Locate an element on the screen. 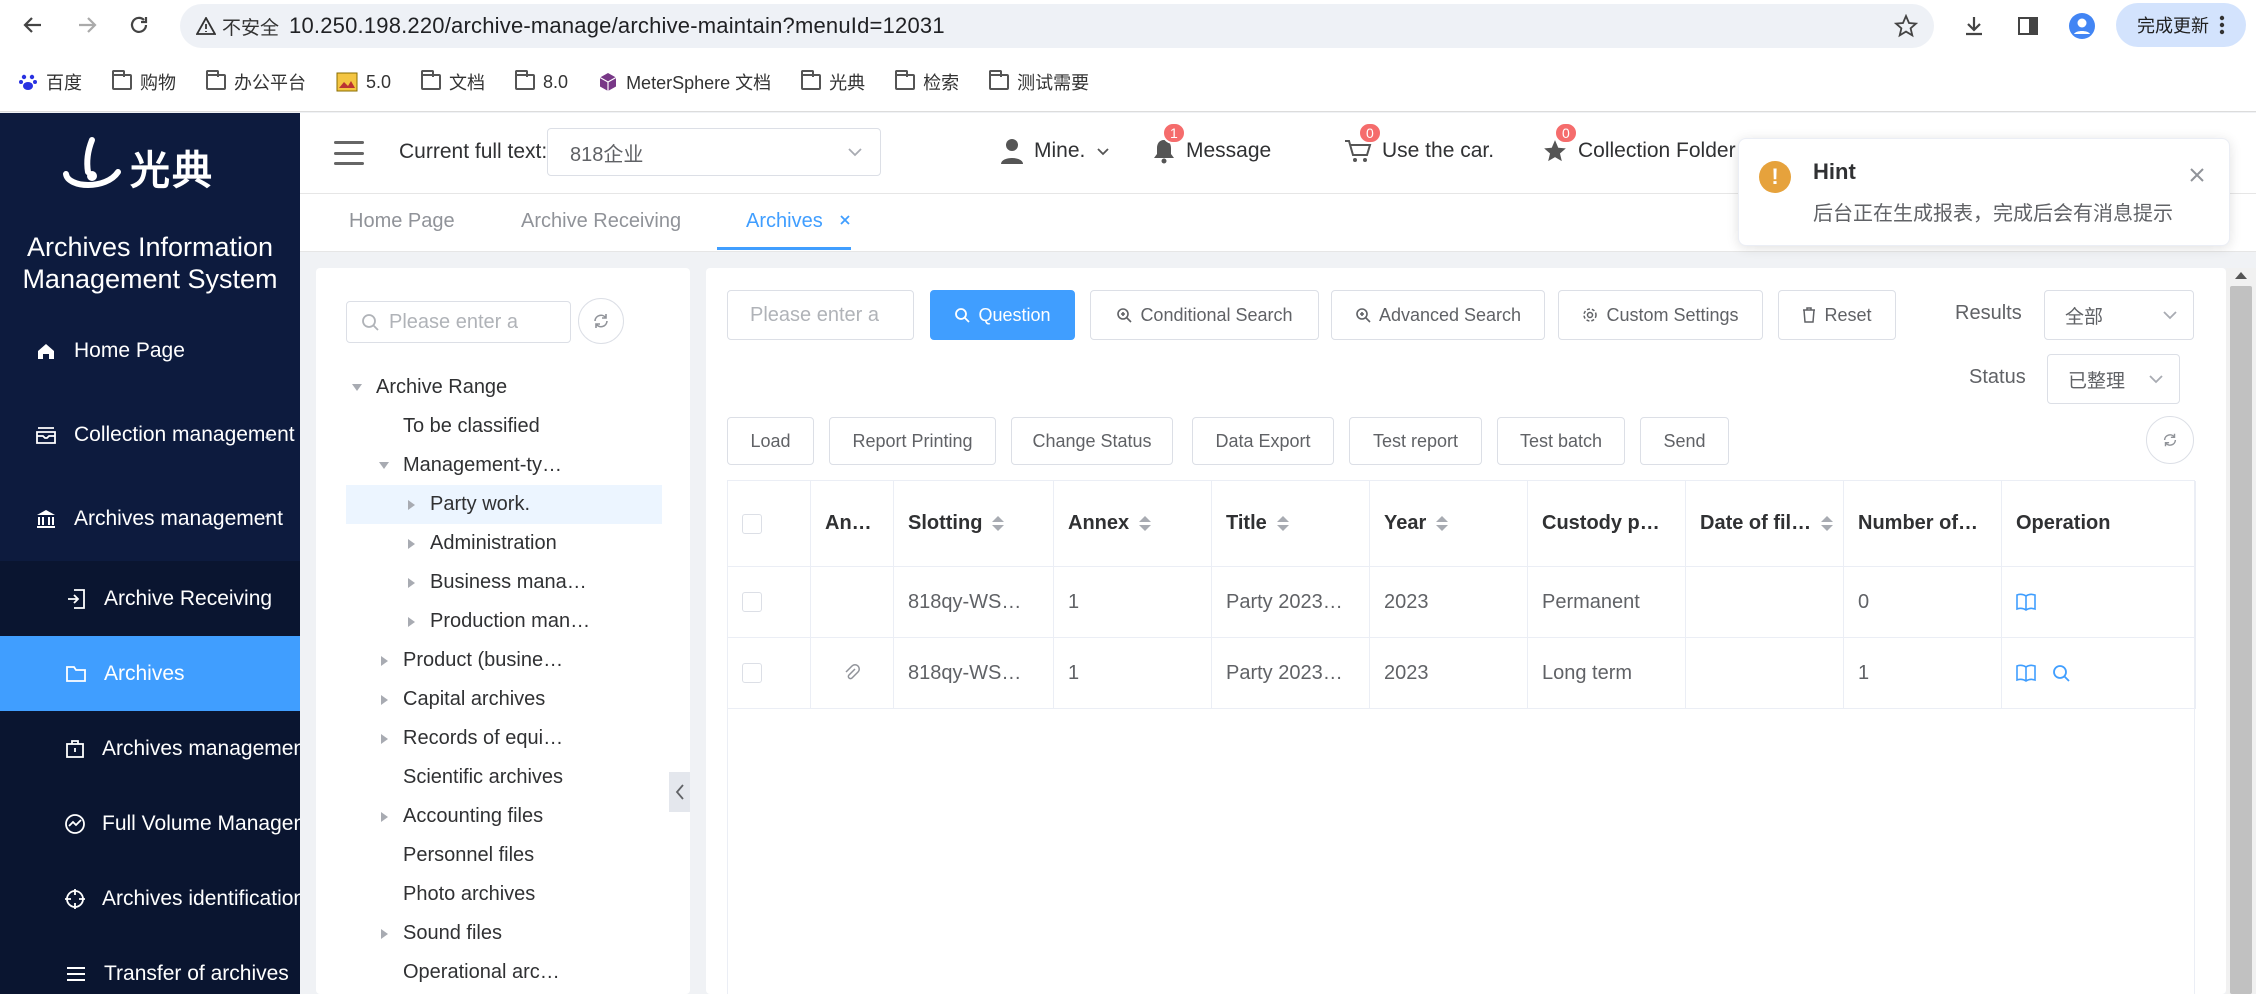 The height and width of the screenshot is (994, 2256). tree-node: Personnel files is located at coordinates (504, 855).